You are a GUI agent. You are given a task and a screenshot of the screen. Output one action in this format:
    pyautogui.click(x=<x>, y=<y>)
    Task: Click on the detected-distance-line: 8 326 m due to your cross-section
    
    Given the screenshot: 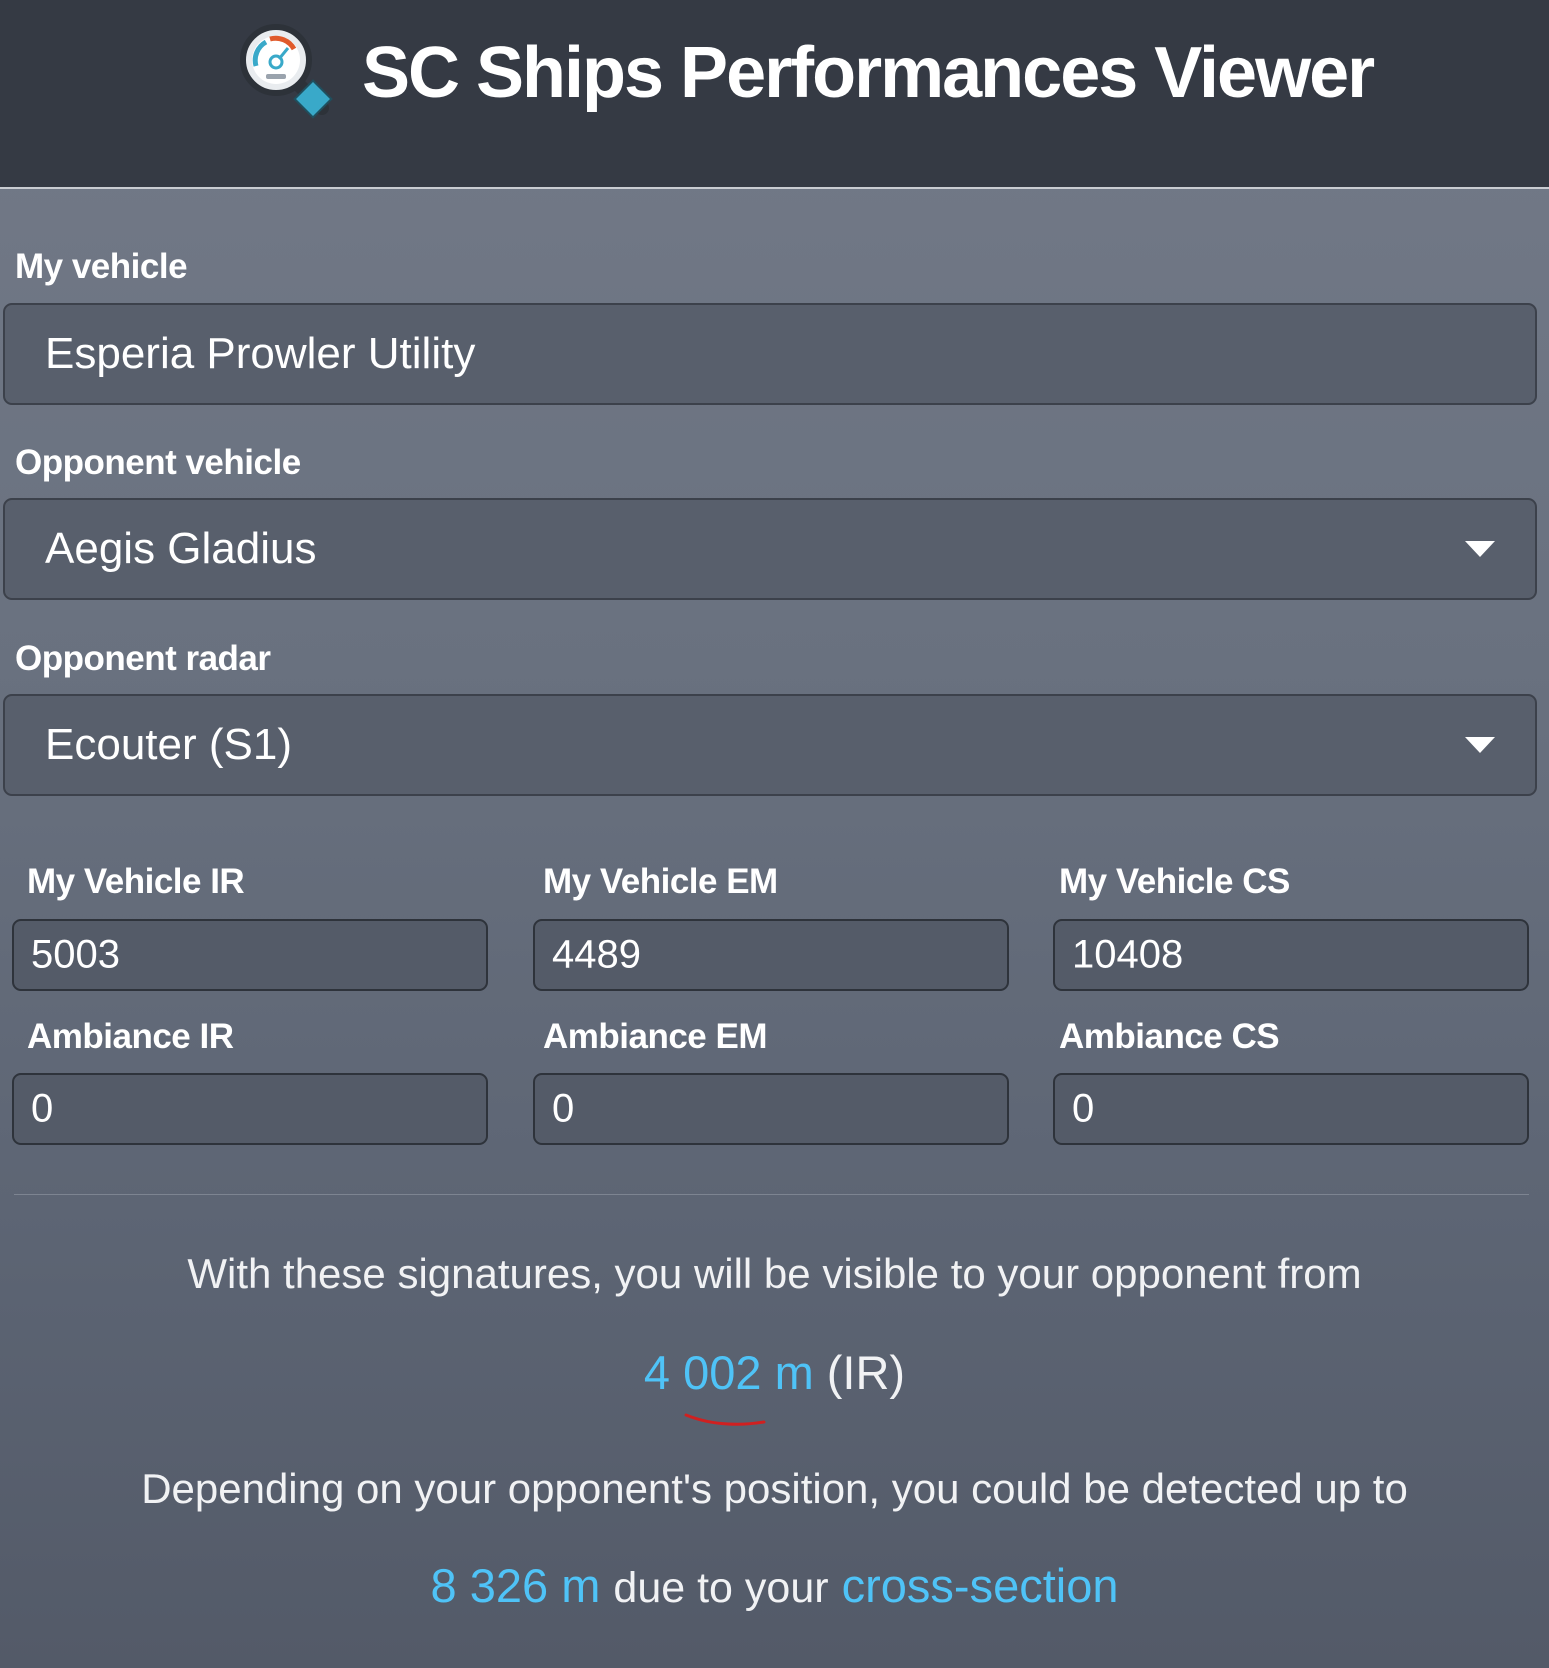 What is the action you would take?
    pyautogui.click(x=774, y=1585)
    